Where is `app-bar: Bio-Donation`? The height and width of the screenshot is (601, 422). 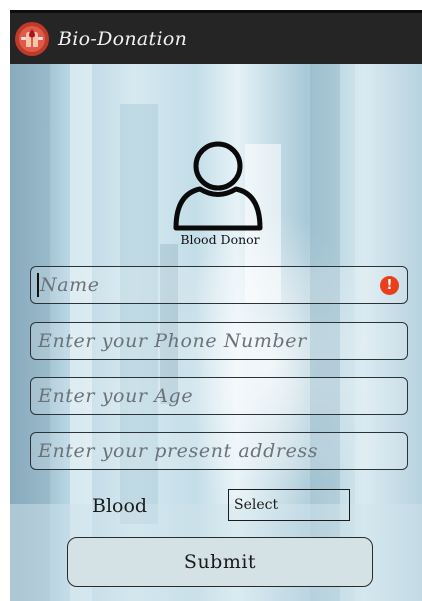
app-bar: Bio-Donation is located at coordinates (216, 37).